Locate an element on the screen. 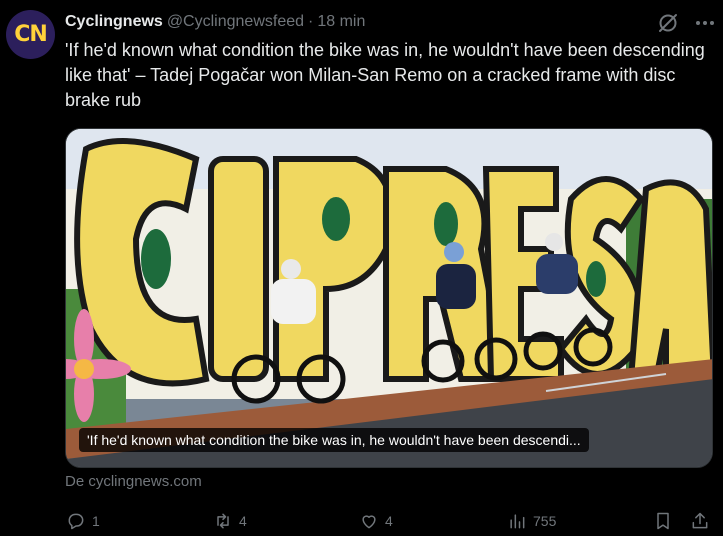 This screenshot has width=723, height=536. repost-button: 4 is located at coordinates (230, 521).